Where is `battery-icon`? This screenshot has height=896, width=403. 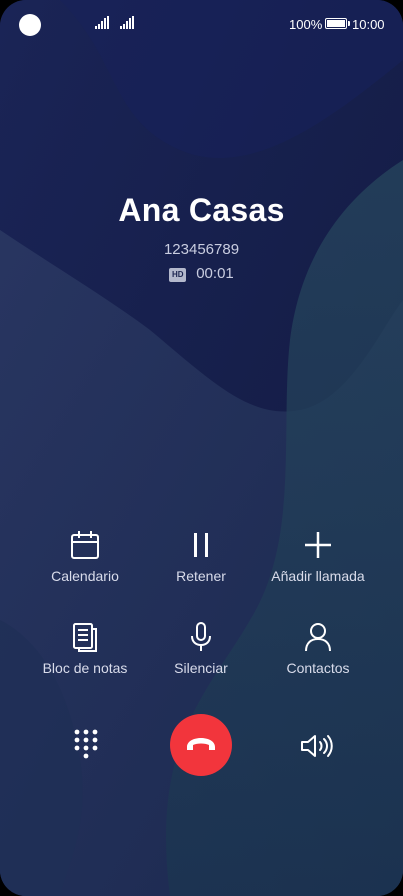
battery-icon is located at coordinates (337, 23).